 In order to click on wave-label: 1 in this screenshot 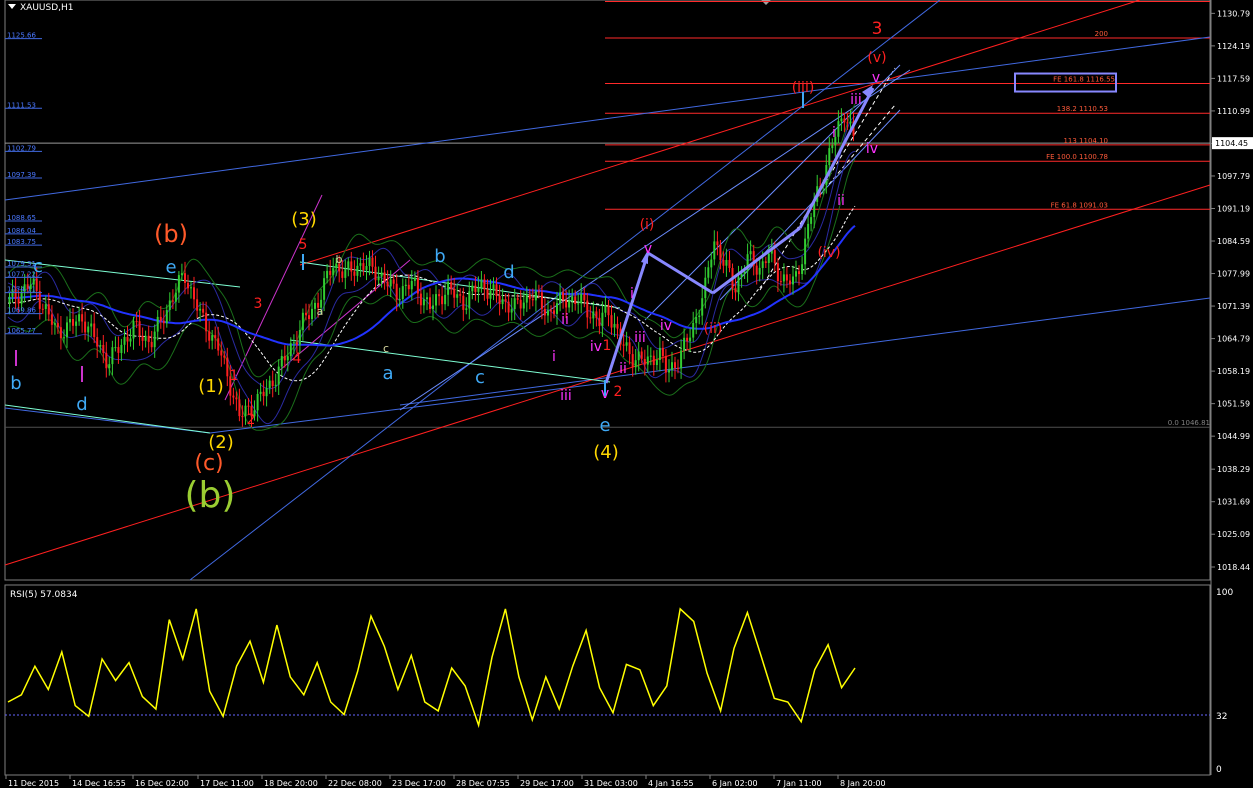, I will do `click(234, 376)`.